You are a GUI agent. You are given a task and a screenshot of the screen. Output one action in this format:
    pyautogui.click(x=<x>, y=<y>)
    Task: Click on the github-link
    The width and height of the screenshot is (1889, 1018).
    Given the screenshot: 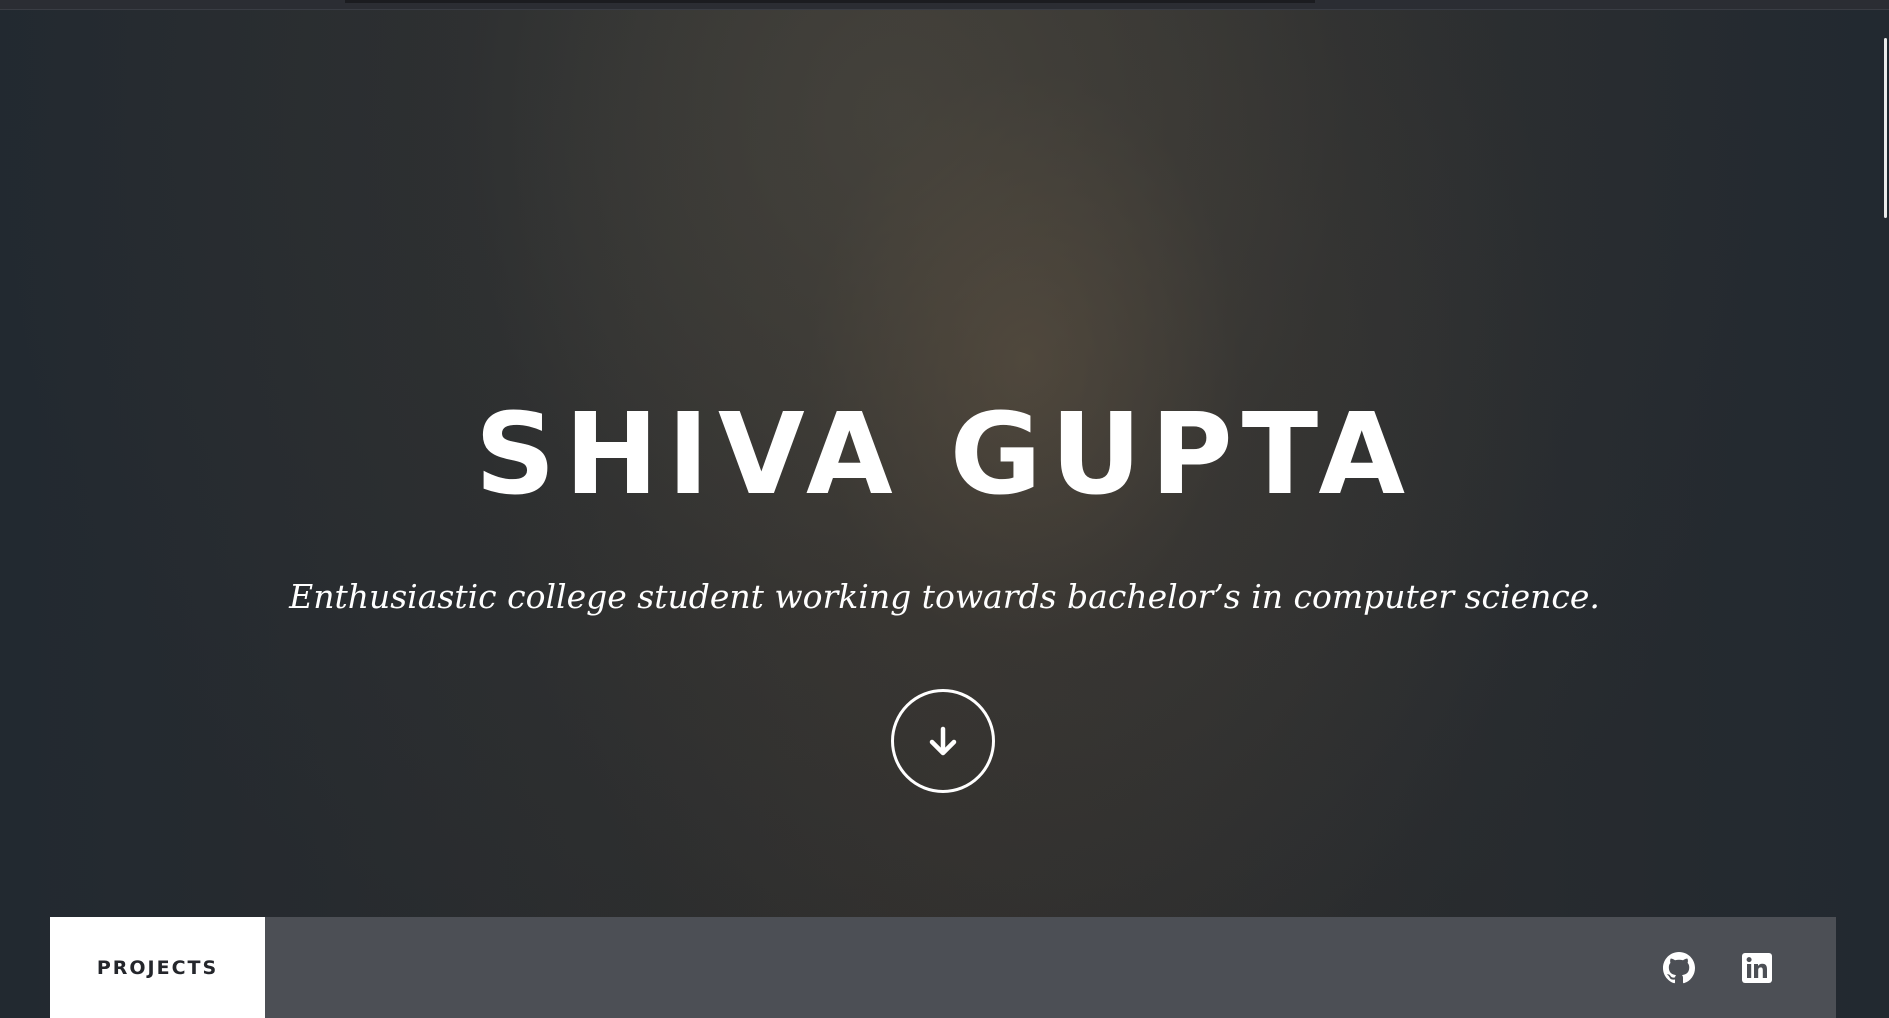 What is the action you would take?
    pyautogui.click(x=1679, y=968)
    